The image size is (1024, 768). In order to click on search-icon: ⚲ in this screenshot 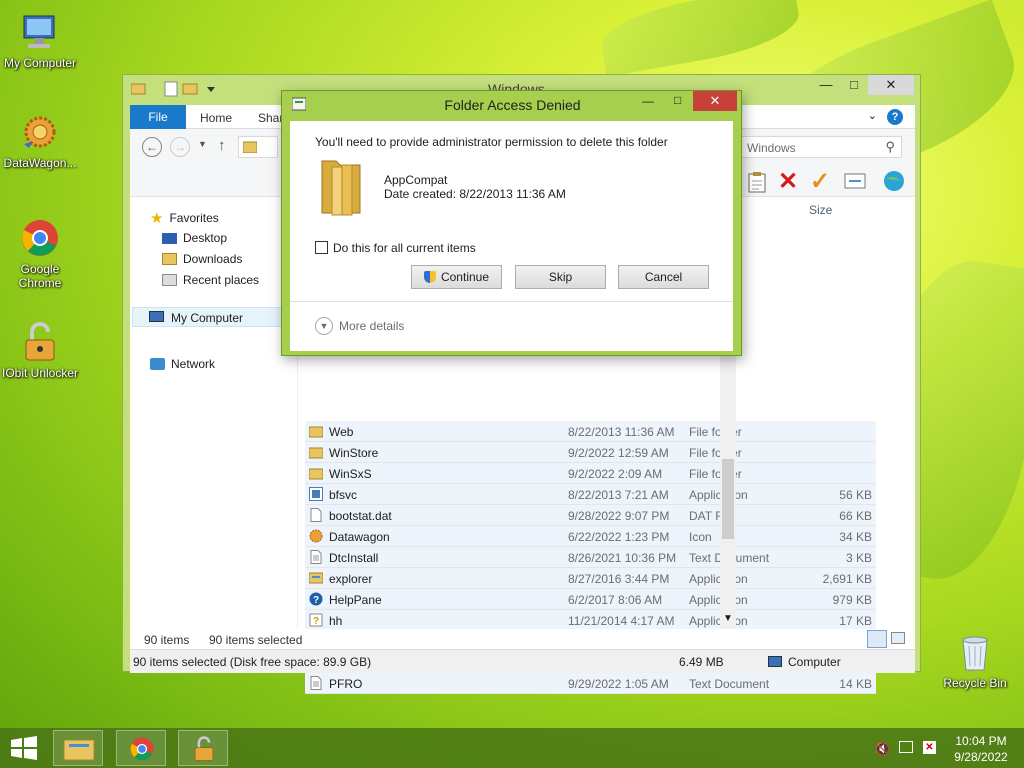, I will do `click(890, 146)`.